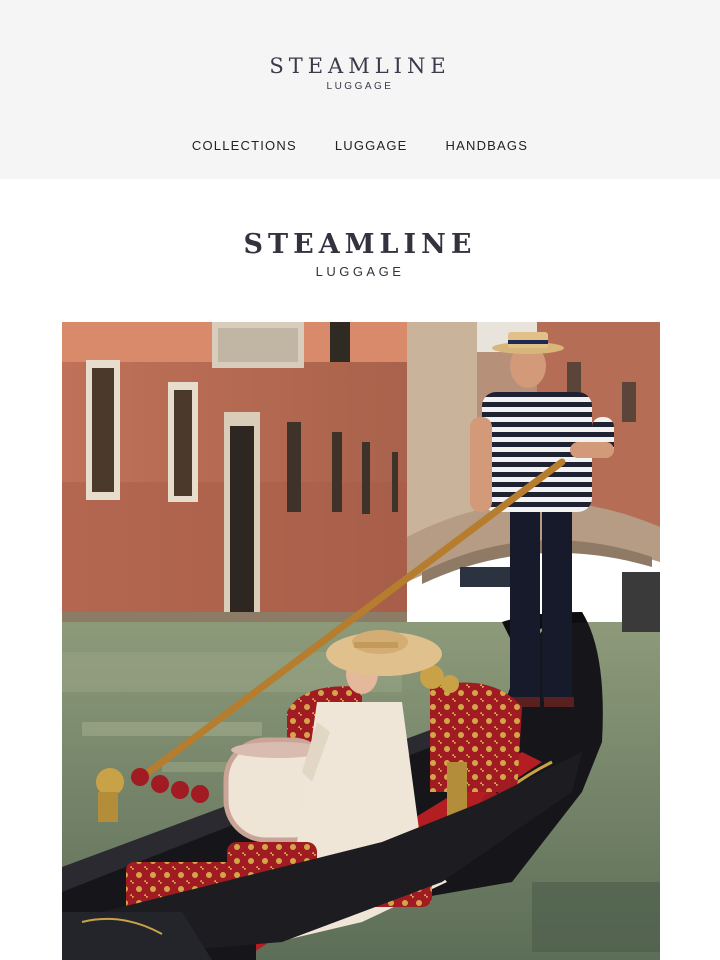  I want to click on hero-logo: STEAMLINE LUGGAGE, so click(360, 254).